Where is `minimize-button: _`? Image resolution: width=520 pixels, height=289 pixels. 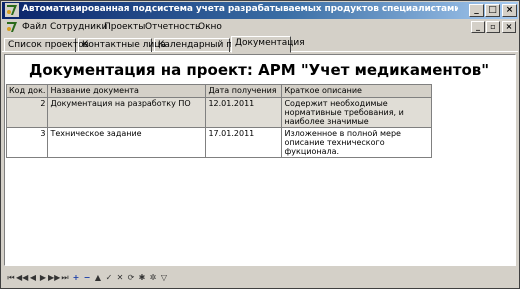
minimize-button: _ is located at coordinates (476, 10).